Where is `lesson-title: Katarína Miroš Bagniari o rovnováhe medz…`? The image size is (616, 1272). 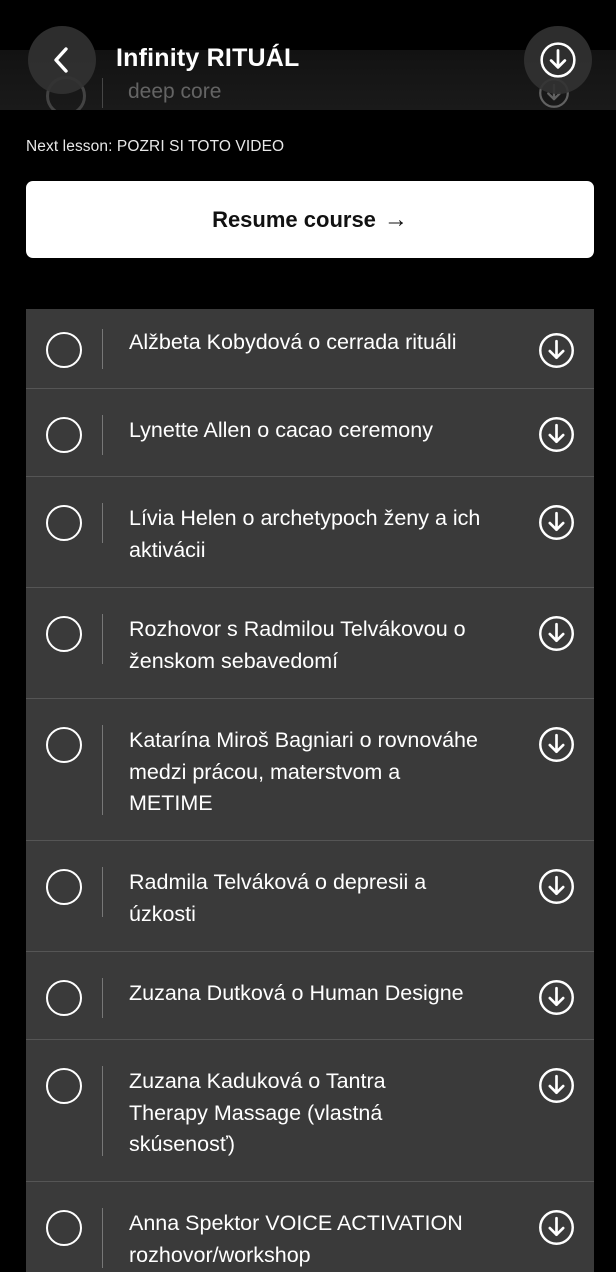 lesson-title: Katarína Miroš Bagniari o rovnováhe medz… is located at coordinates (303, 771).